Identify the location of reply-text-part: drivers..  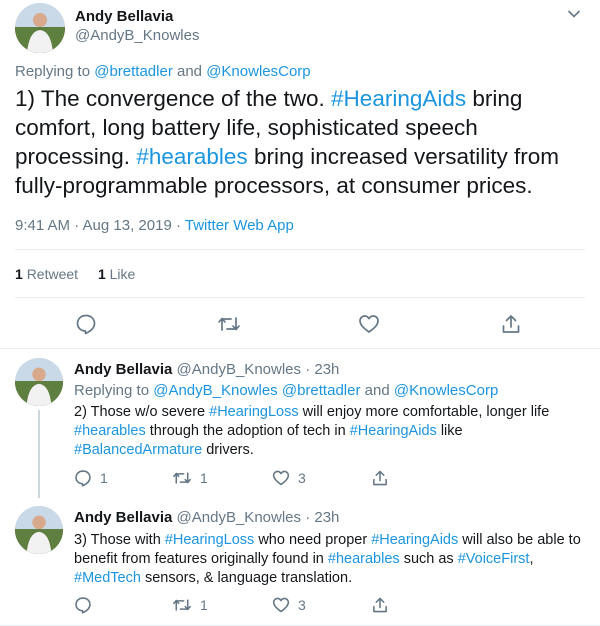
(230, 450).